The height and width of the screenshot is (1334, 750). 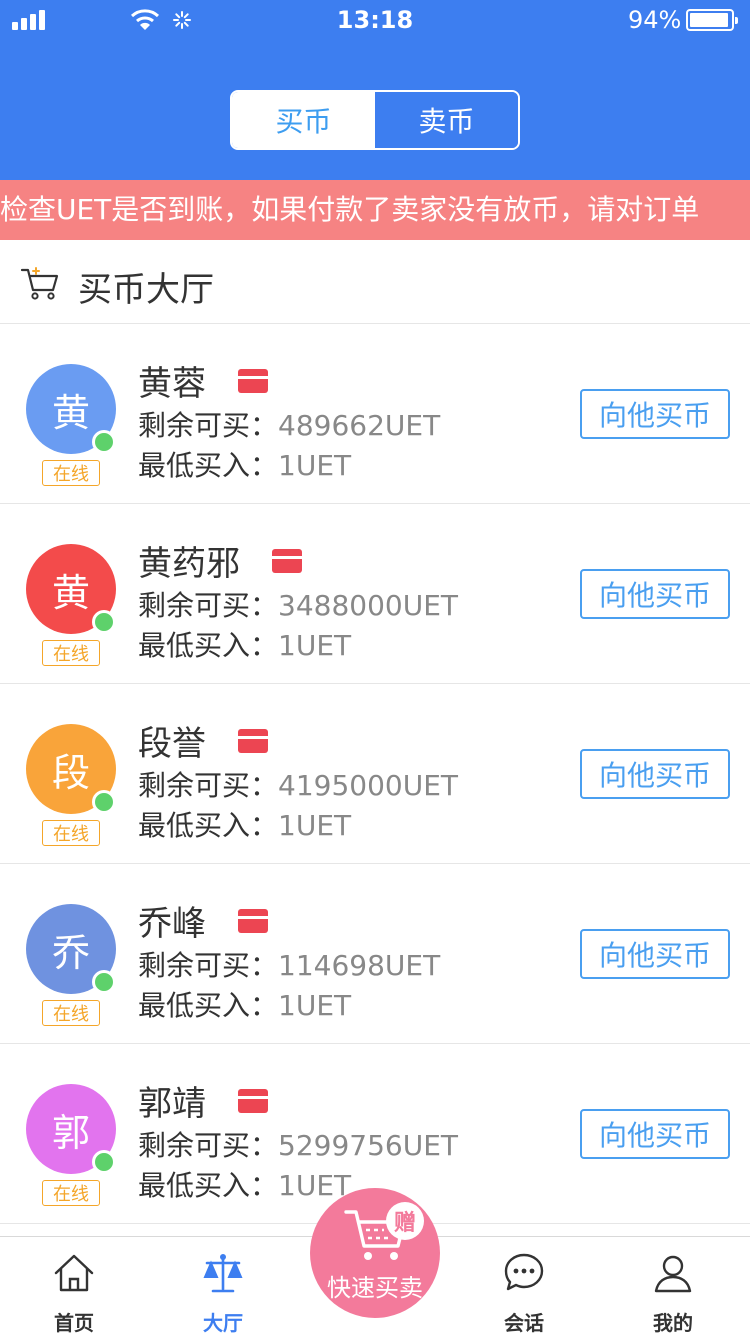 I want to click on seller-name: 郭靖, so click(x=172, y=1104).